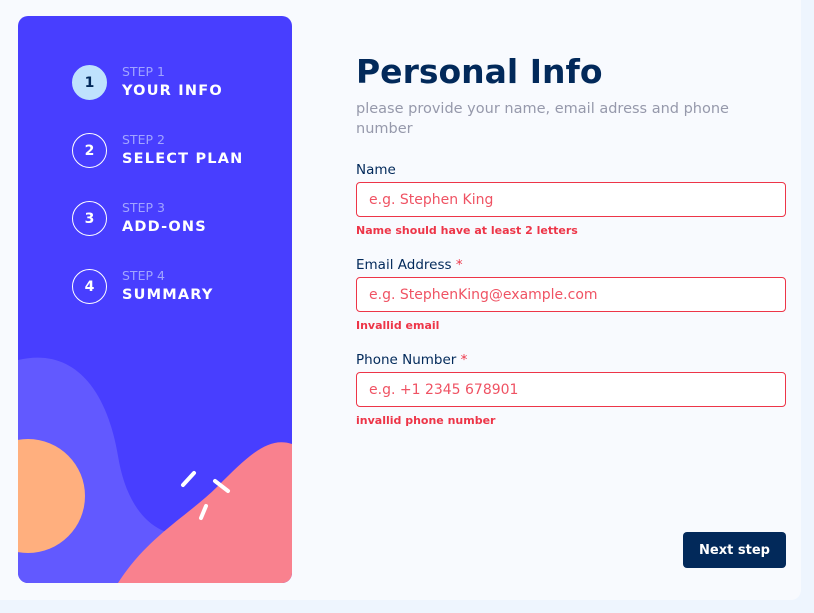  What do you see at coordinates (143, 275) in the screenshot?
I see `step-caption: STEP 4` at bounding box center [143, 275].